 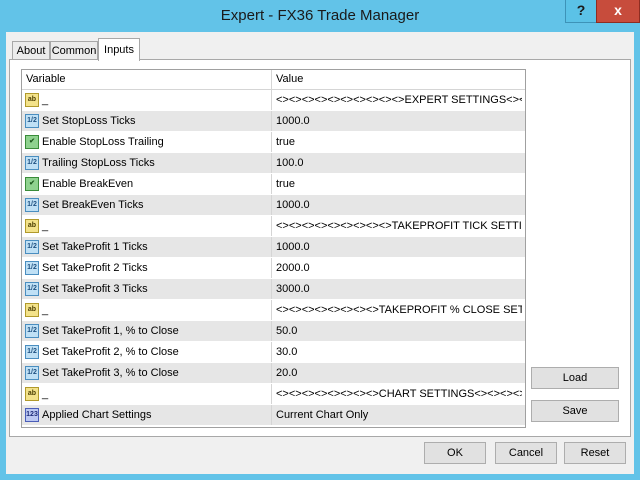 What do you see at coordinates (97, 415) in the screenshot?
I see `variable-name: Applied Chart Settings` at bounding box center [97, 415].